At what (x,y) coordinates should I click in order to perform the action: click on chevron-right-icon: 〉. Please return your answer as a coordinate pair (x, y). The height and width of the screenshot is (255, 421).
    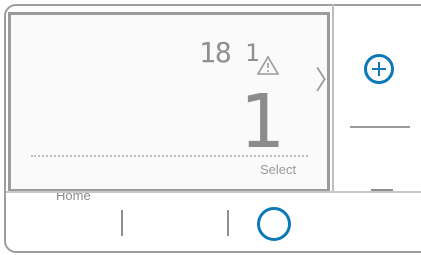
    Looking at the image, I should click on (328, 80).